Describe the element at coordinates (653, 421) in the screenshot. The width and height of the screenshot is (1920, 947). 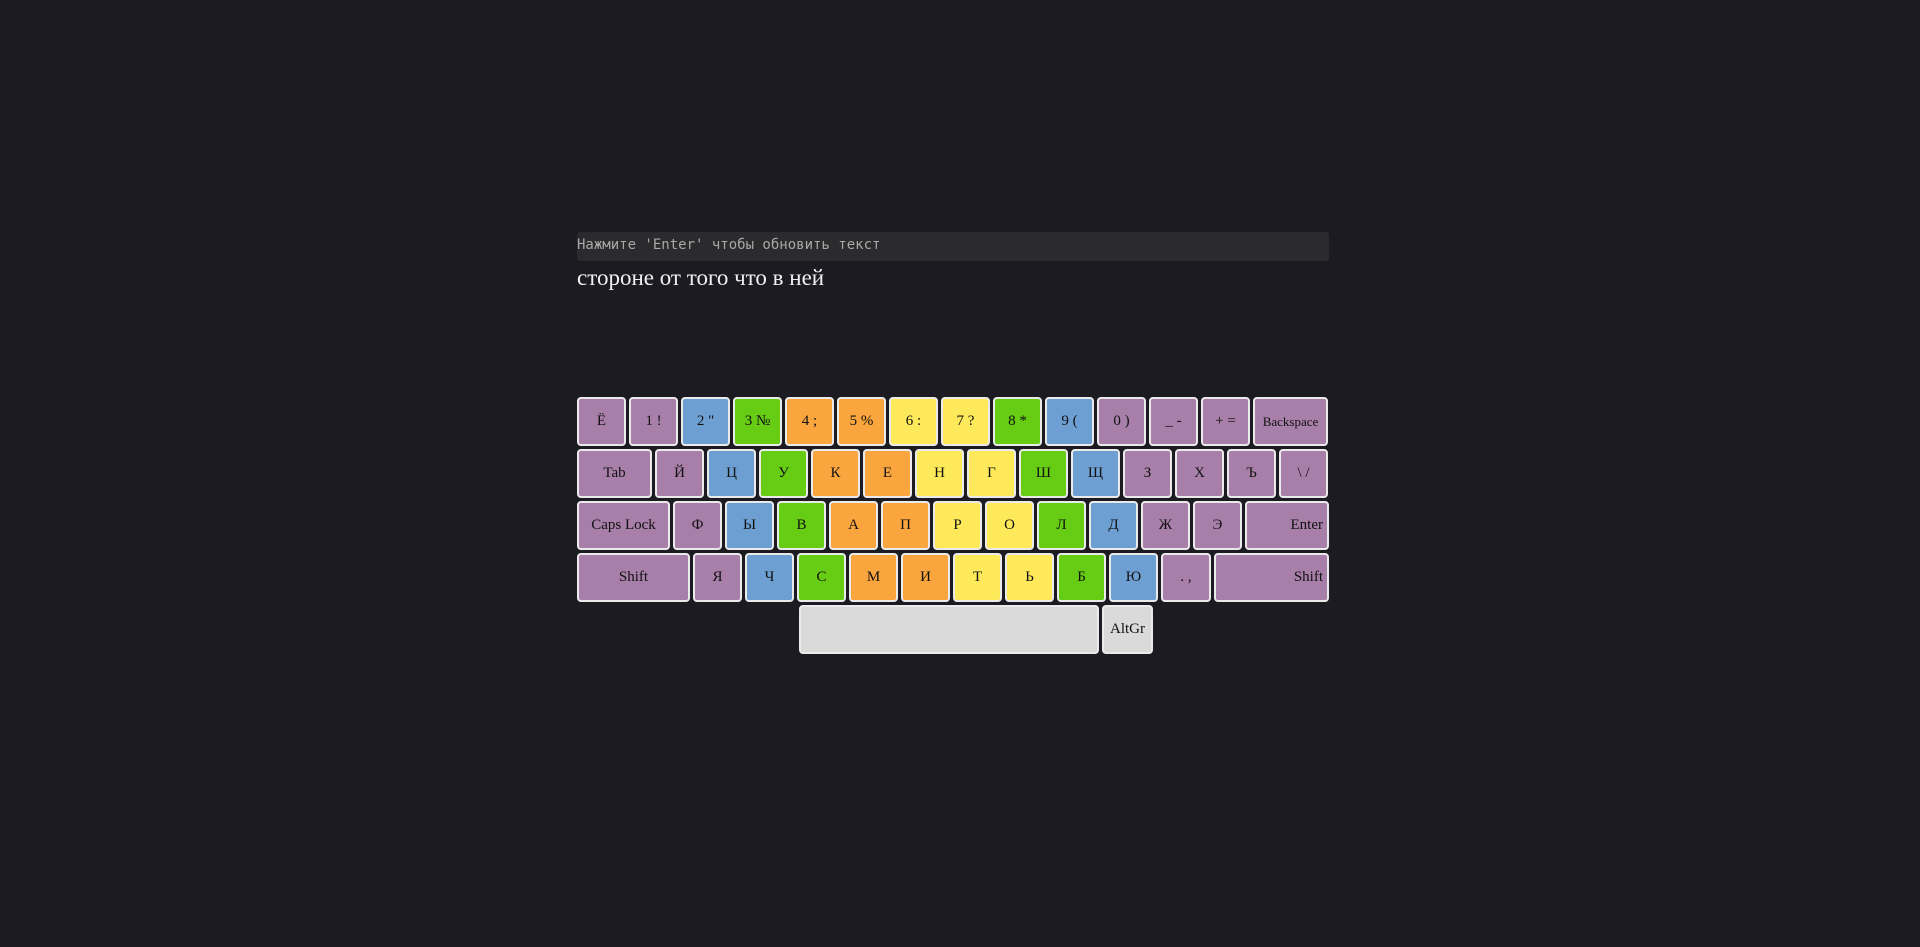
I see `key-1: 1 !` at that location.